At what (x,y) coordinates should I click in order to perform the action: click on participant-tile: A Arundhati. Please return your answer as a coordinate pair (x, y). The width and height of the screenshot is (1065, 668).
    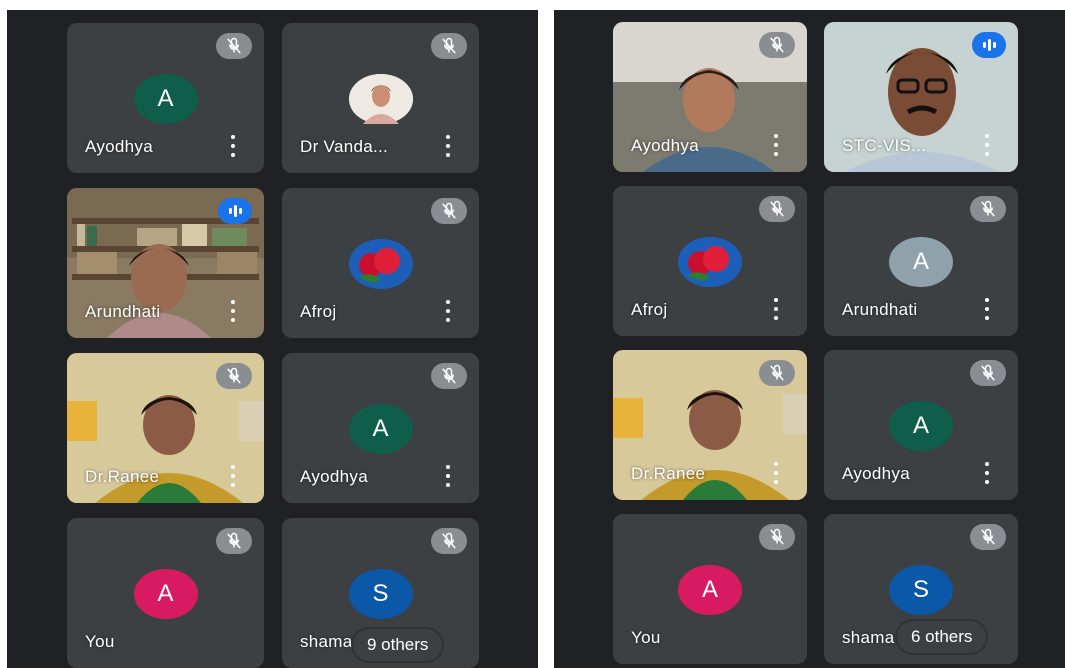
    Looking at the image, I should click on (921, 261).